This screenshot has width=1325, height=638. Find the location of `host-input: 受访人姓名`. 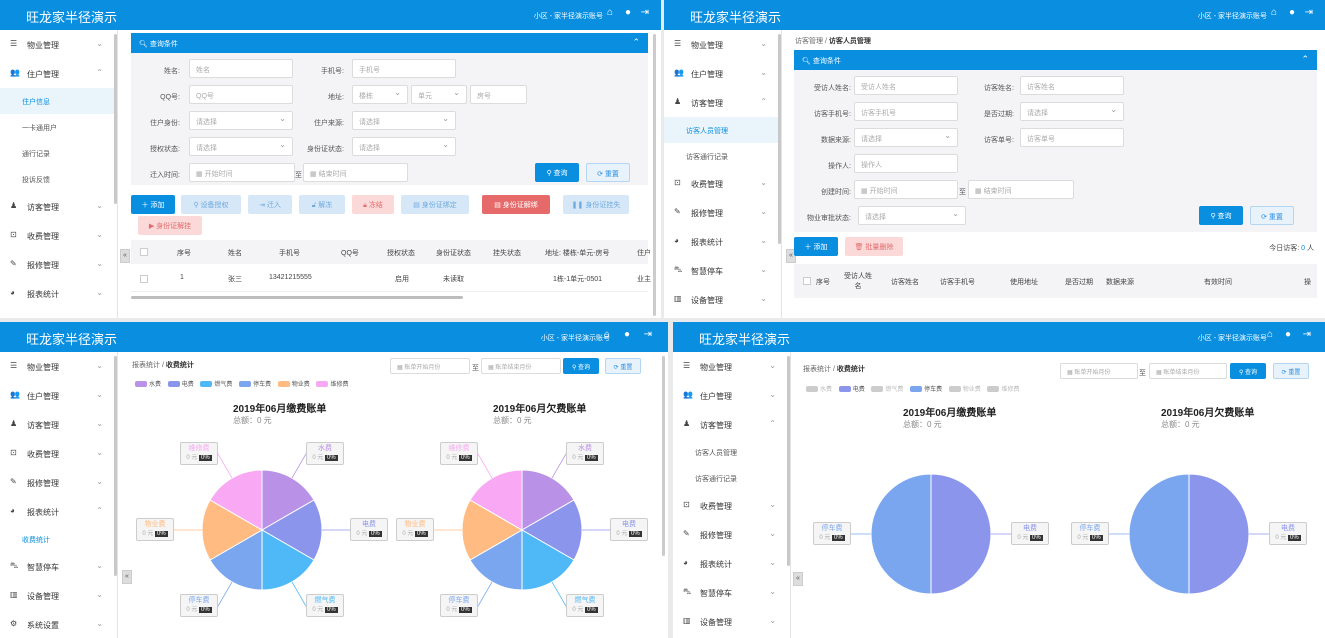

host-input: 受访人姓名 is located at coordinates (906, 85).